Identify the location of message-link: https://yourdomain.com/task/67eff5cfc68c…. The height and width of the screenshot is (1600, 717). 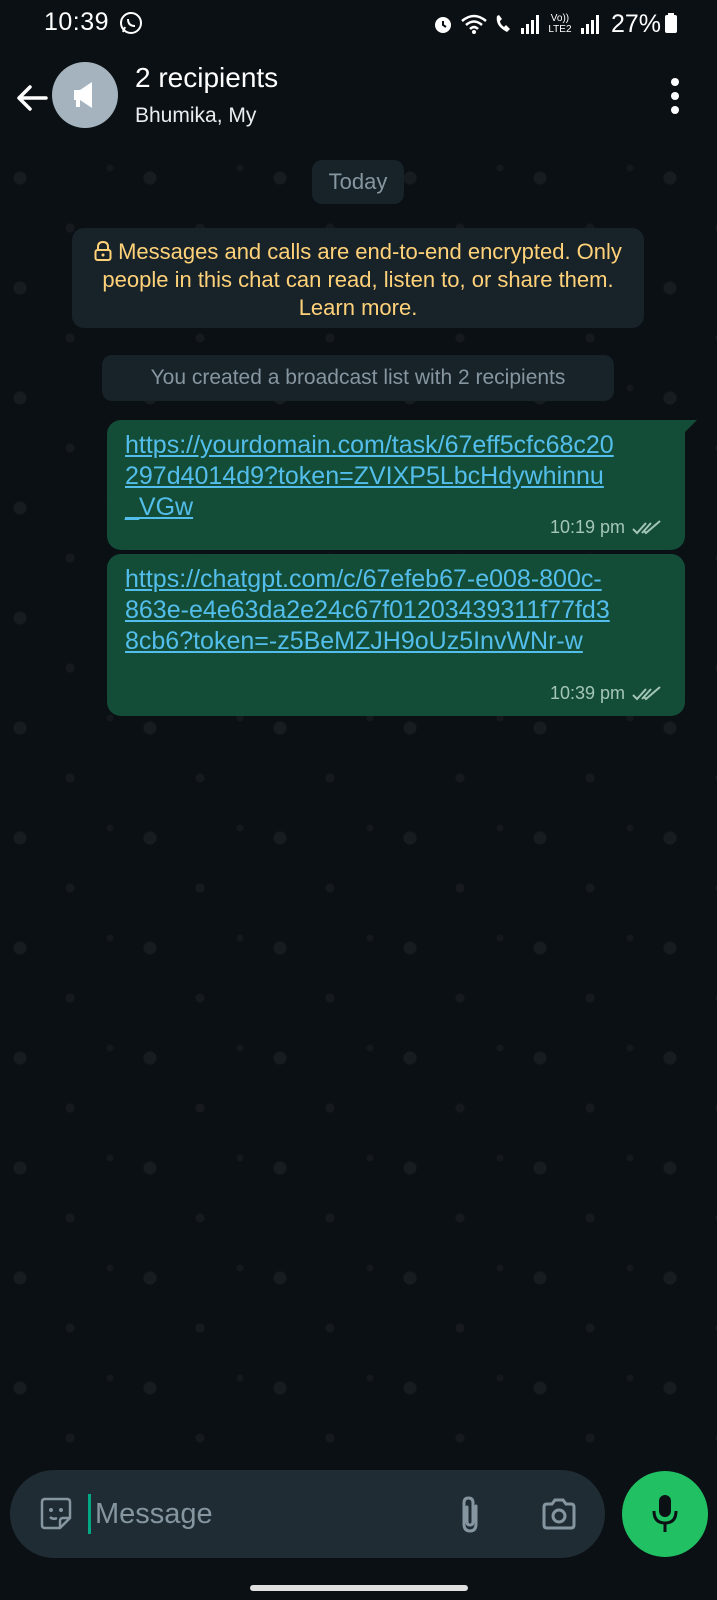
(370, 476).